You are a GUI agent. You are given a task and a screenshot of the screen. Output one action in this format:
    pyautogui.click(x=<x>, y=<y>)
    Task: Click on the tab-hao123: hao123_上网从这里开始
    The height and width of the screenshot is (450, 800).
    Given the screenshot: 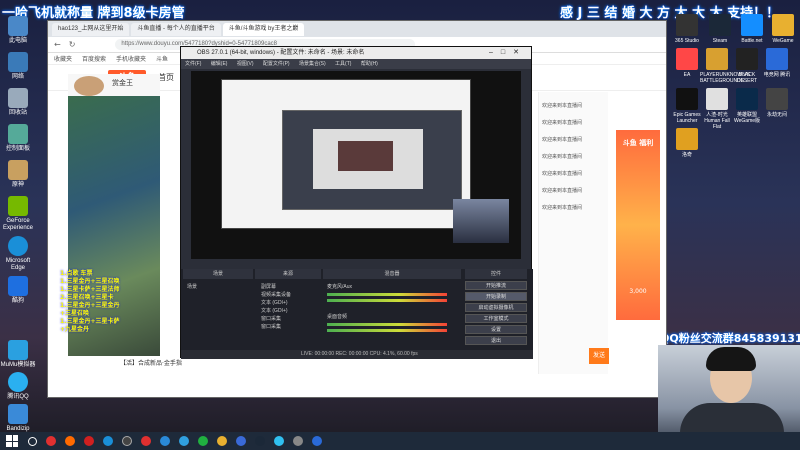 What is the action you would take?
    pyautogui.click(x=91, y=29)
    